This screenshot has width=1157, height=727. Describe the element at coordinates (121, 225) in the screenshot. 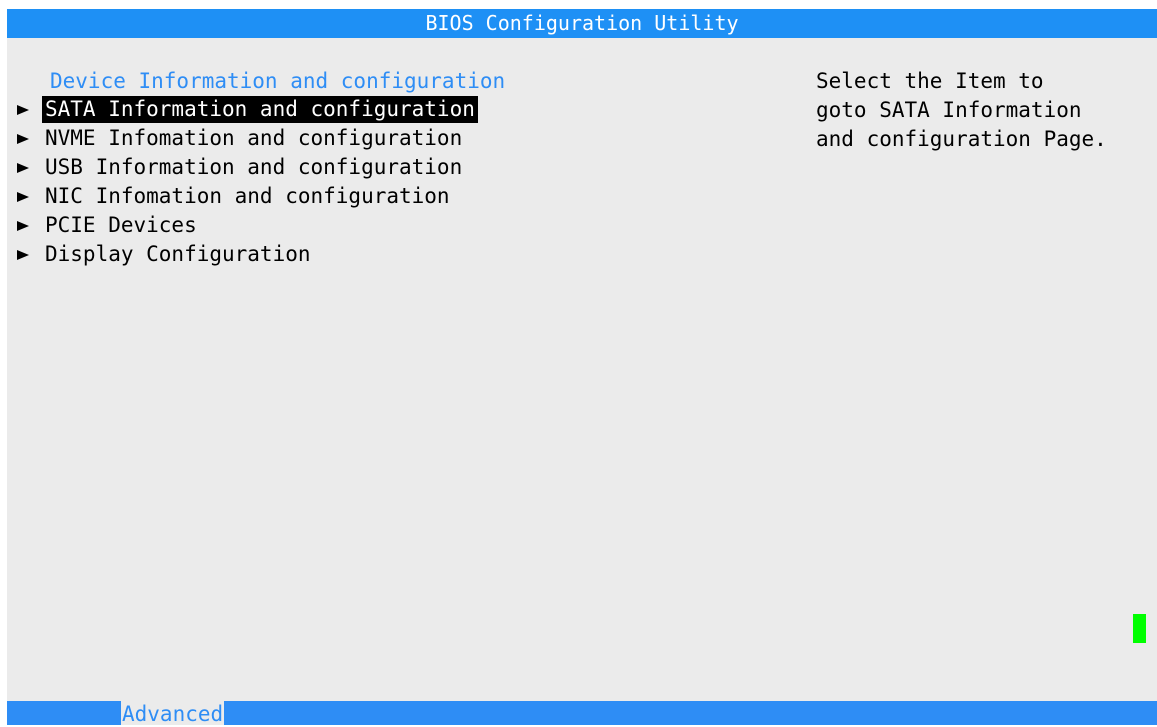

I see `menu-item-label: PCIE Devices` at that location.